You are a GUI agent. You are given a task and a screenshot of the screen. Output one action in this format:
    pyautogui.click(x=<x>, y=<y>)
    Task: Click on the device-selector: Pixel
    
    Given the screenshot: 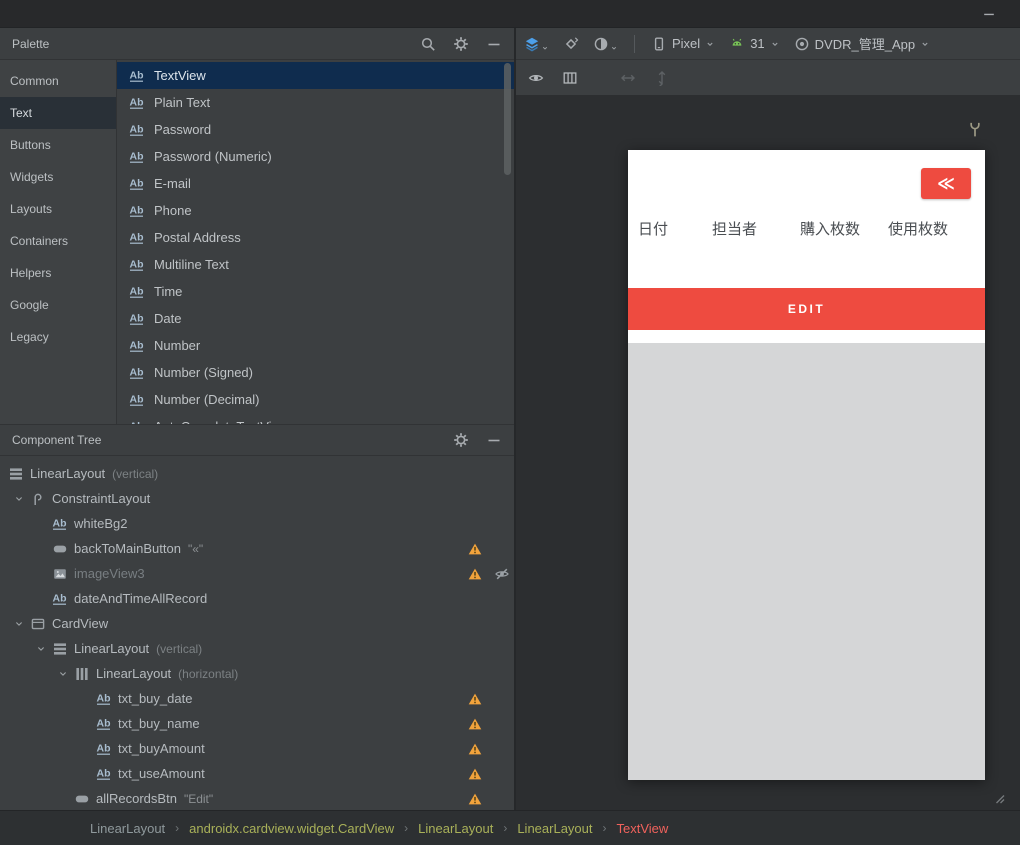 What is the action you would take?
    pyautogui.click(x=683, y=44)
    